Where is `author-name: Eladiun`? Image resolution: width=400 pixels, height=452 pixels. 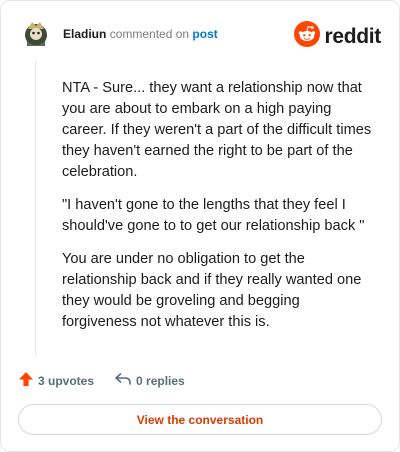
author-name: Eladiun is located at coordinates (84, 34).